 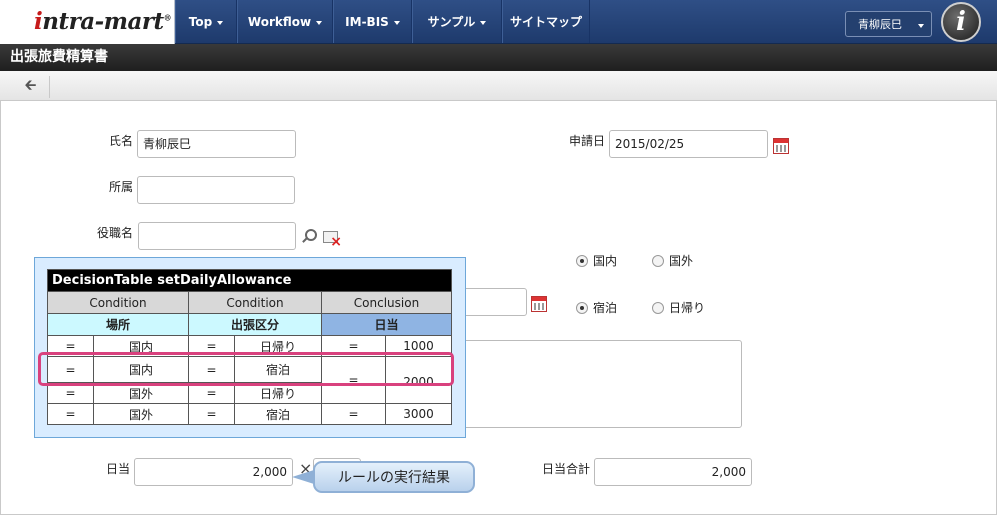 What do you see at coordinates (303, 477) in the screenshot?
I see `callout-tail` at bounding box center [303, 477].